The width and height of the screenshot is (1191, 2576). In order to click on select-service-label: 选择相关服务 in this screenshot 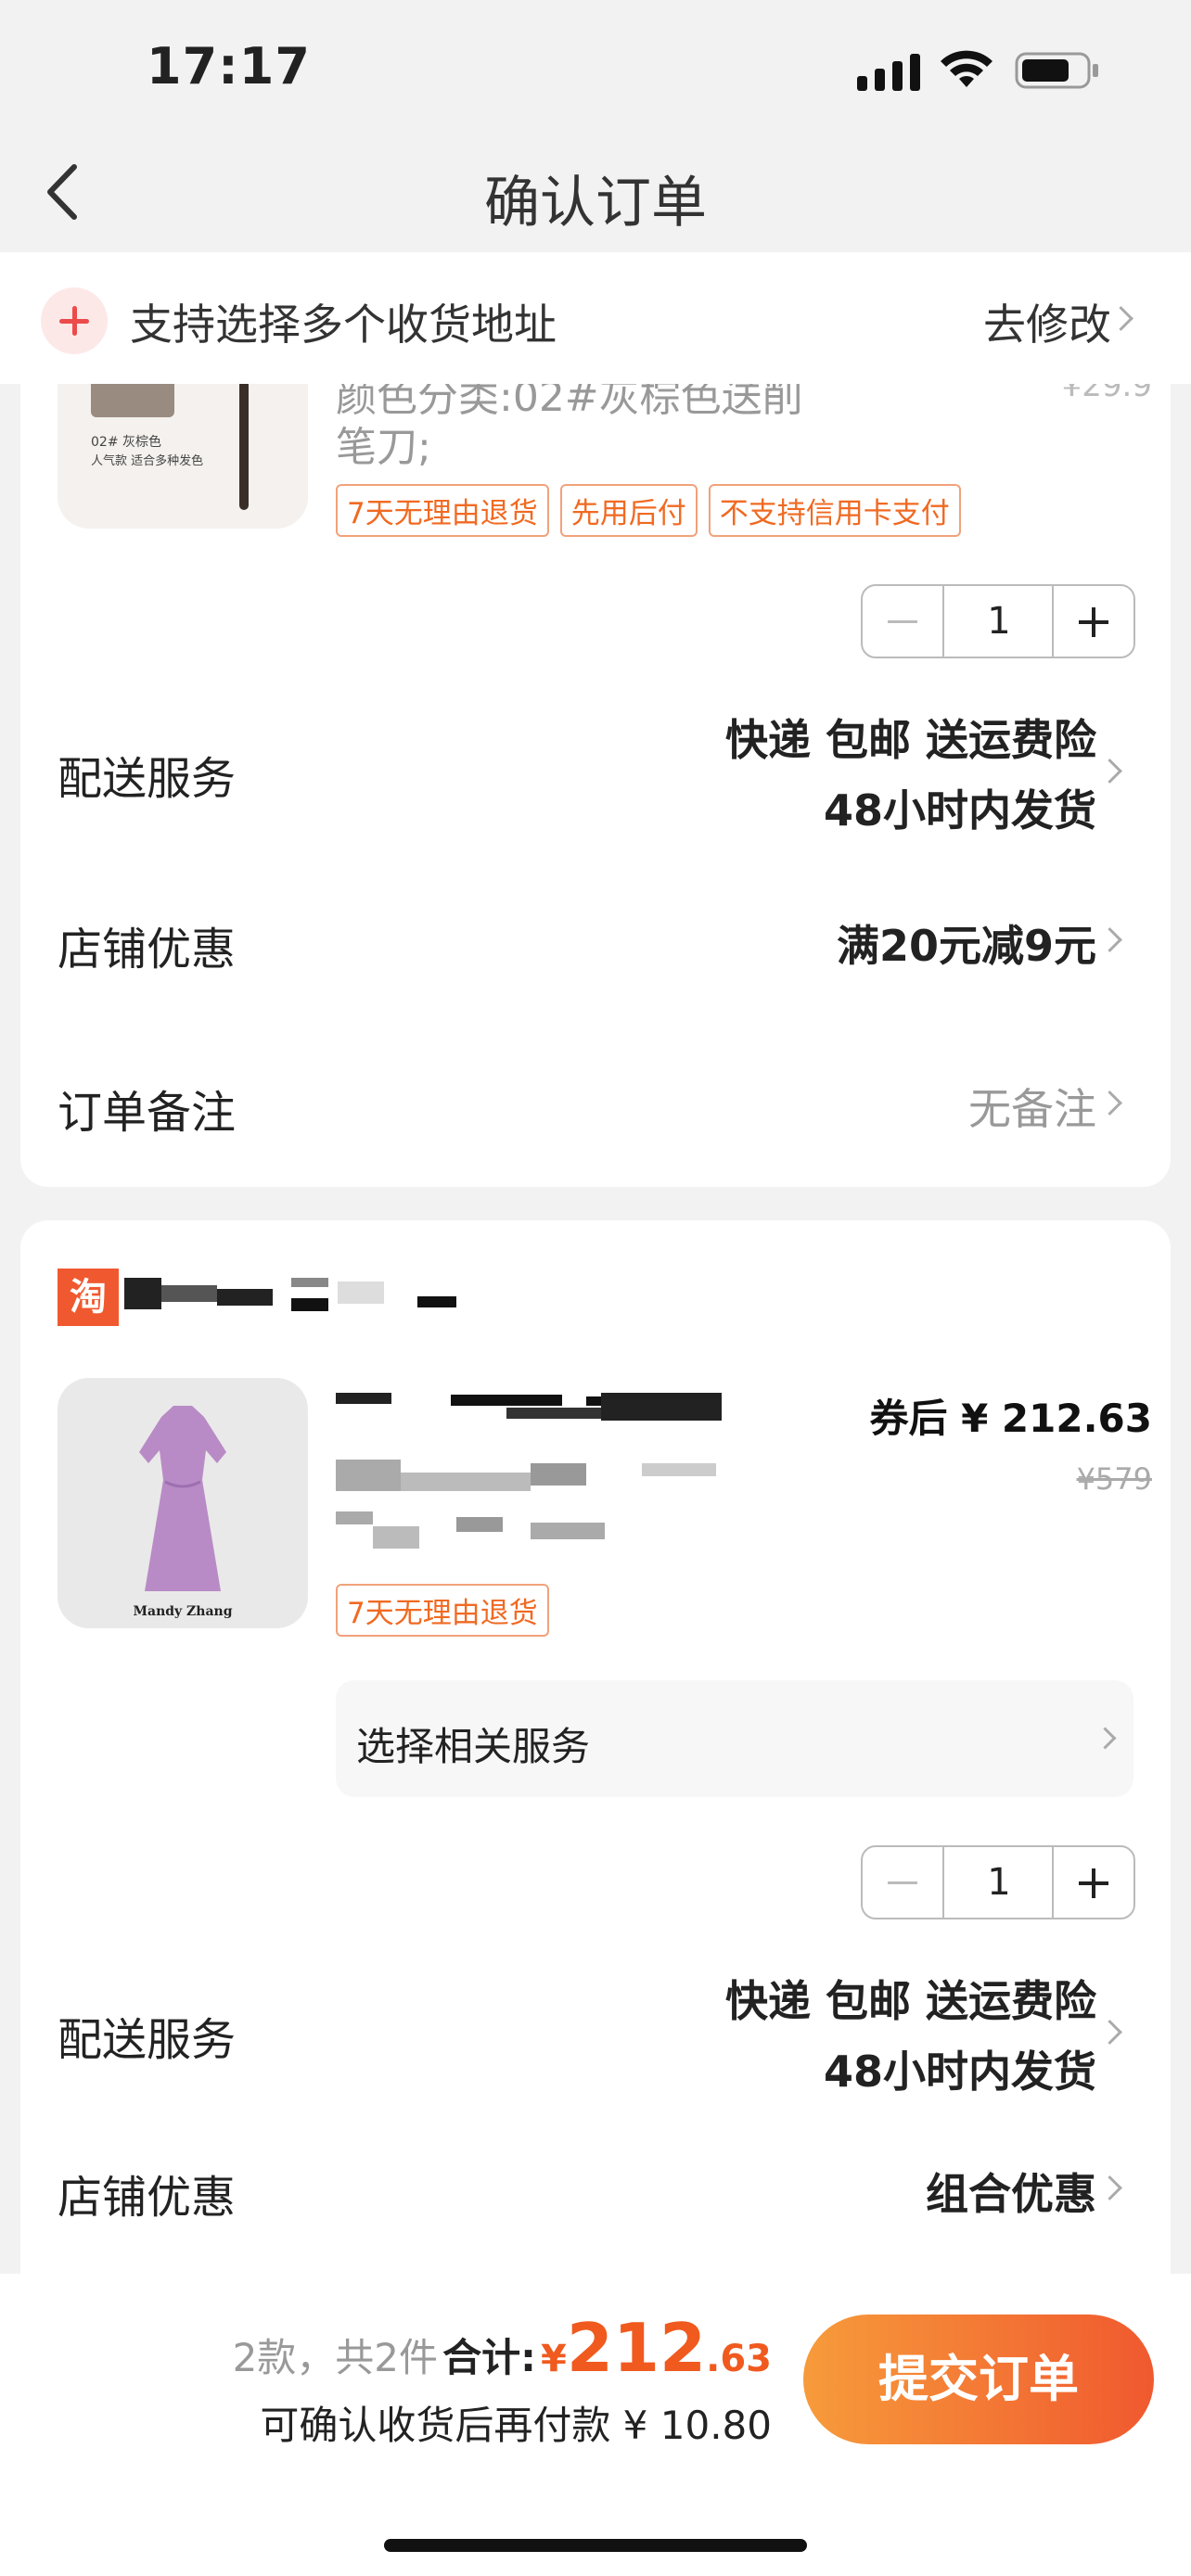, I will do `click(473, 1746)`.